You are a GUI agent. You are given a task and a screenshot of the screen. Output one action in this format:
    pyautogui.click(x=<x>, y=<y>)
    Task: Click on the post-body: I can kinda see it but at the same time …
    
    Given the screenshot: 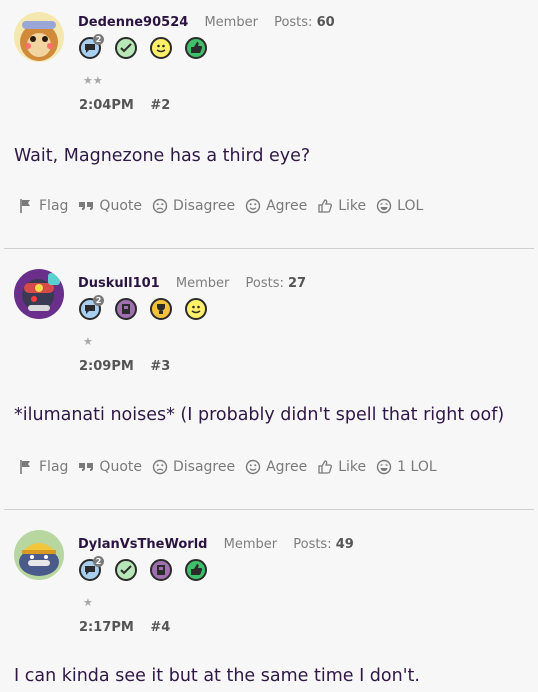 What is the action you would take?
    pyautogui.click(x=217, y=676)
    